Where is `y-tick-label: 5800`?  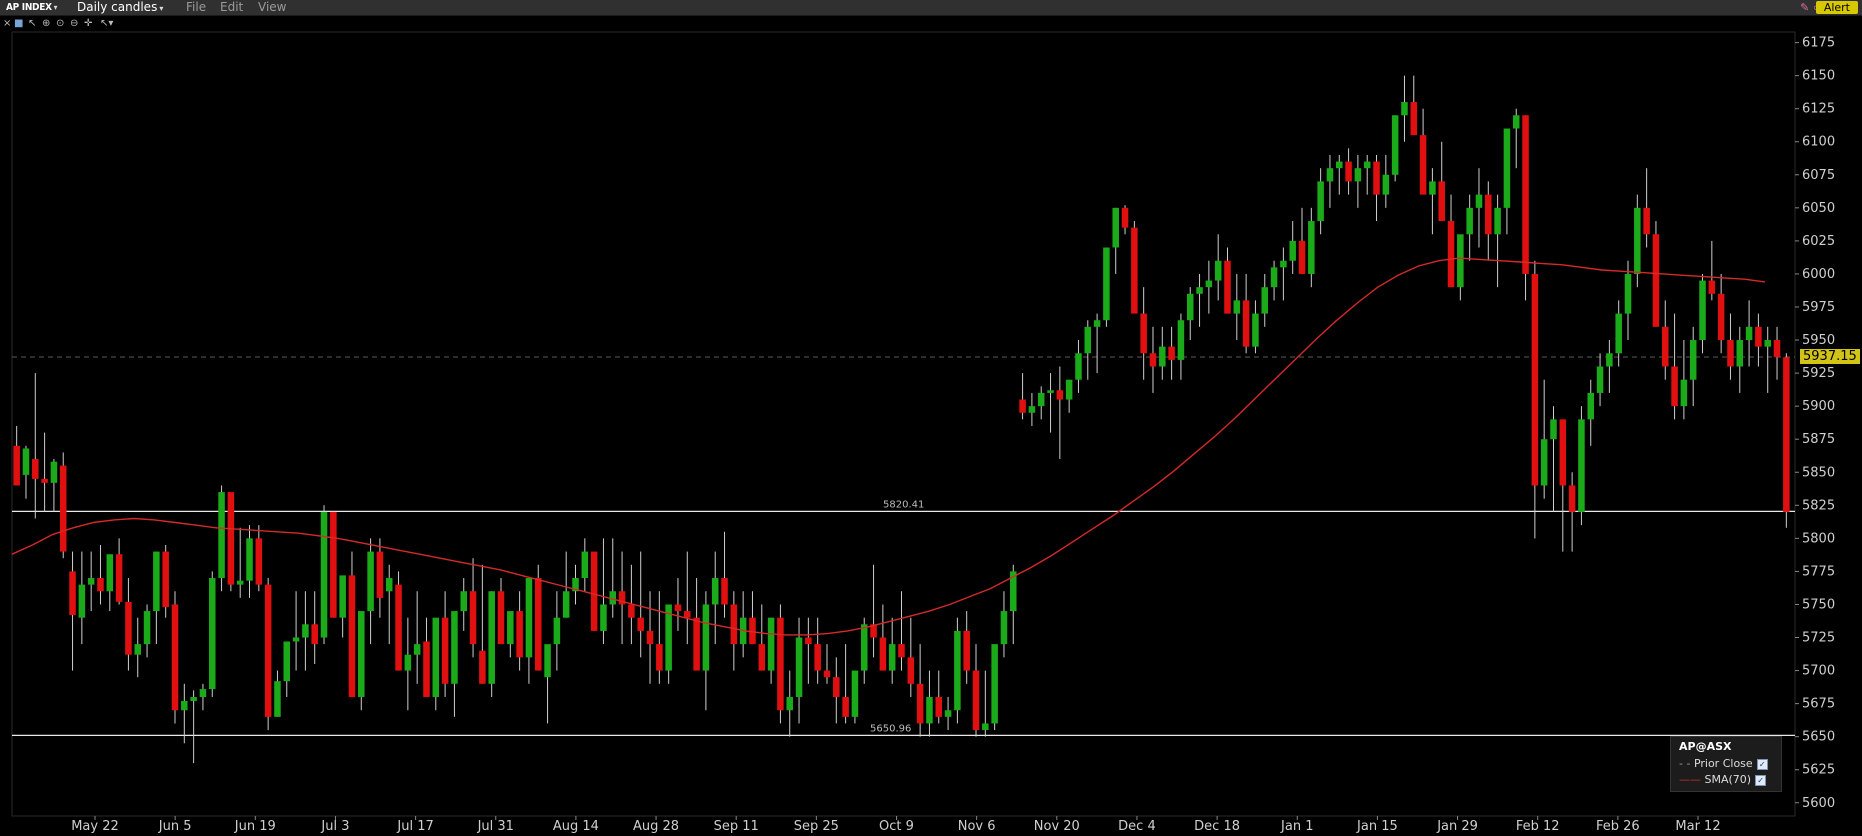
y-tick-label: 5800 is located at coordinates (1818, 538).